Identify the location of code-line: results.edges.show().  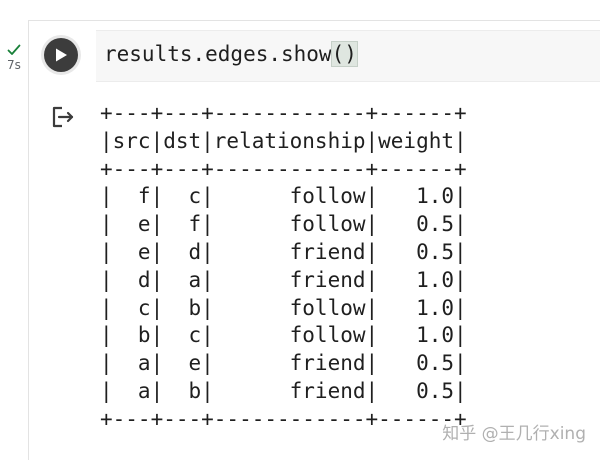
(231, 54).